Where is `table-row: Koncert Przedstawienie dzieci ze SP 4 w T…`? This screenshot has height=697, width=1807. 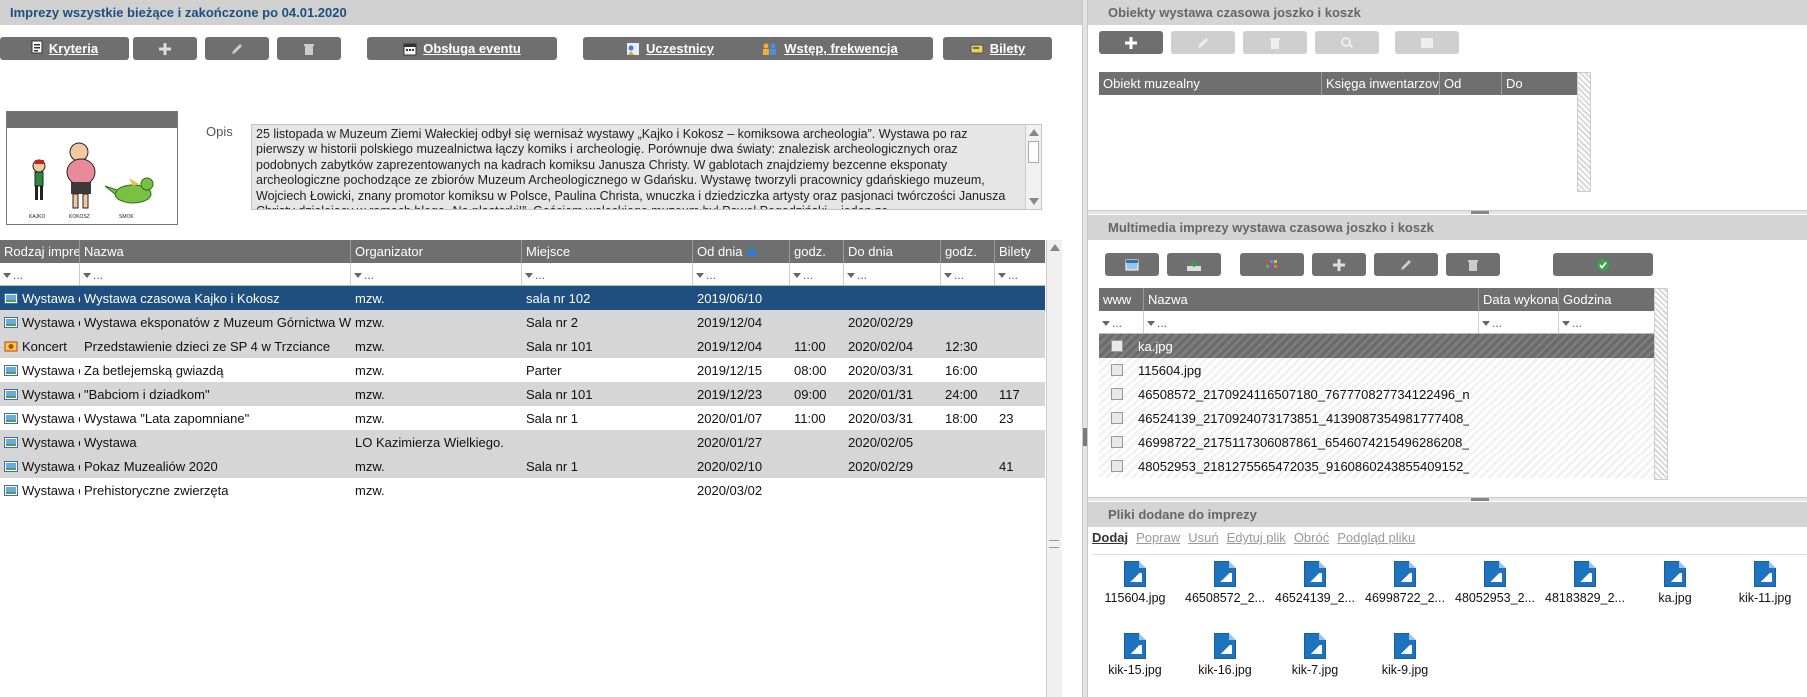 table-row: Koncert Przedstawienie dzieci ze SP 4 w T… is located at coordinates (522, 346).